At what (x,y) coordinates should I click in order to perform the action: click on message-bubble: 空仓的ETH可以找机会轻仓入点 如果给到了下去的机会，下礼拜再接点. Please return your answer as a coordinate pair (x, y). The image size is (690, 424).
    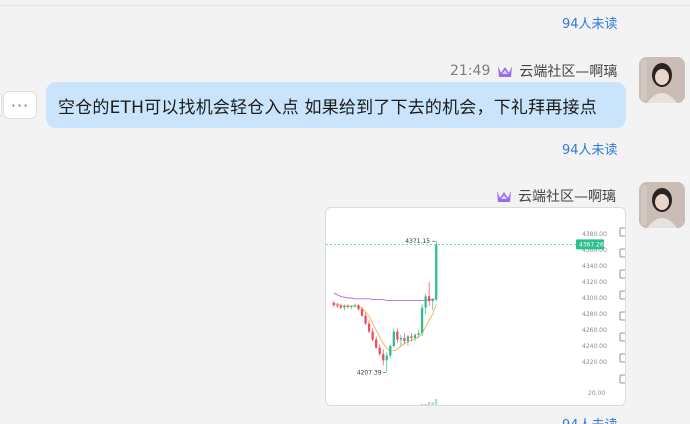
    Looking at the image, I should click on (336, 105).